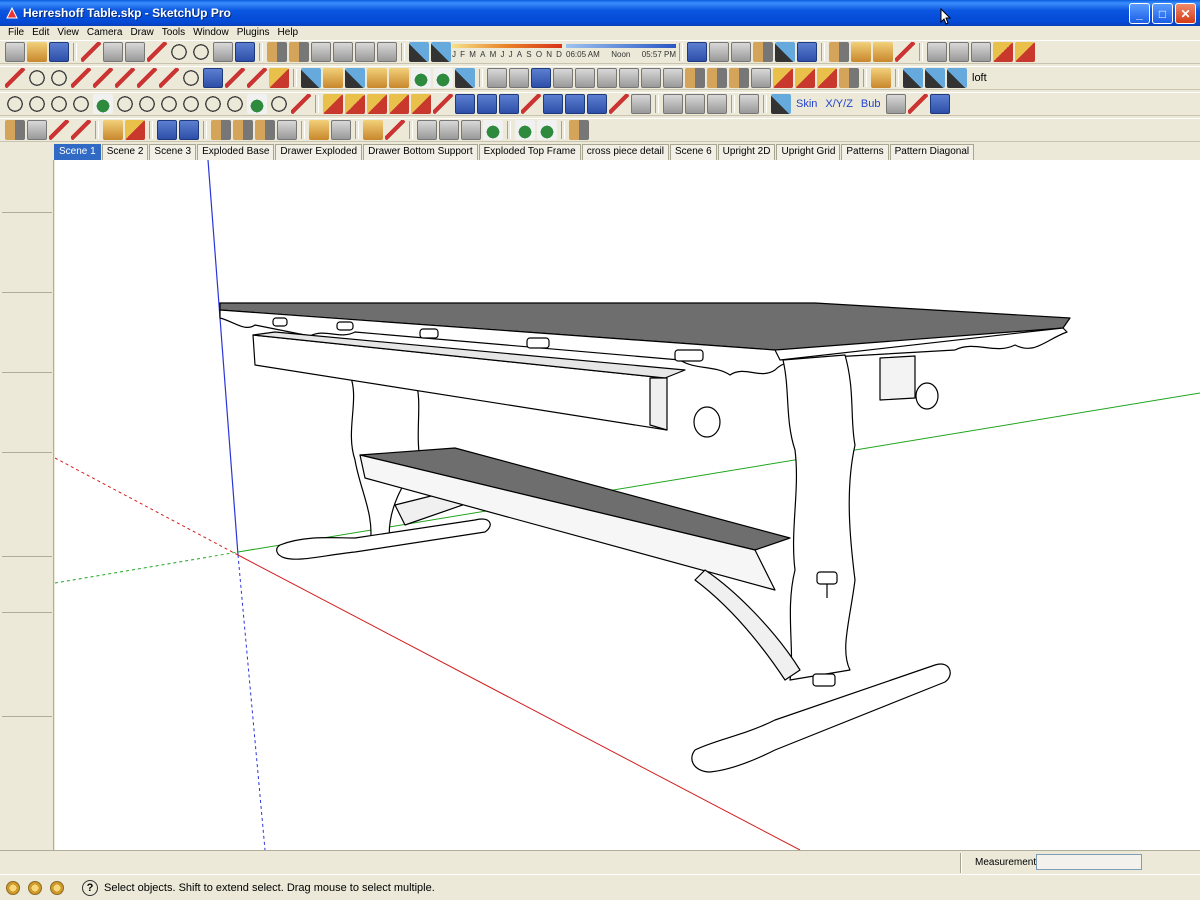  I want to click on plugin-fh-icon, so click(935, 78).